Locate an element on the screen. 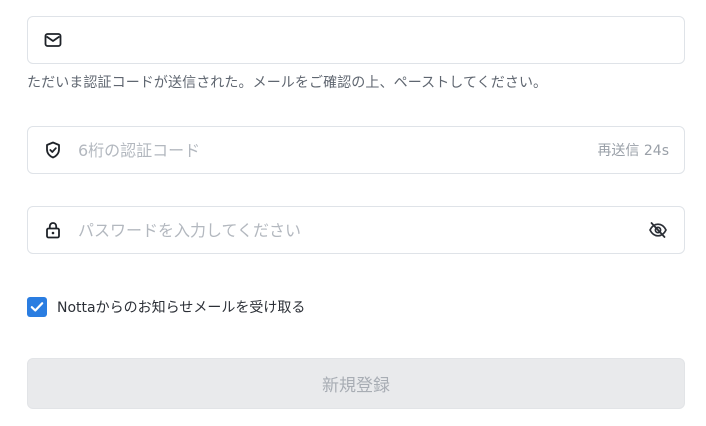  password-field is located at coordinates (356, 230).